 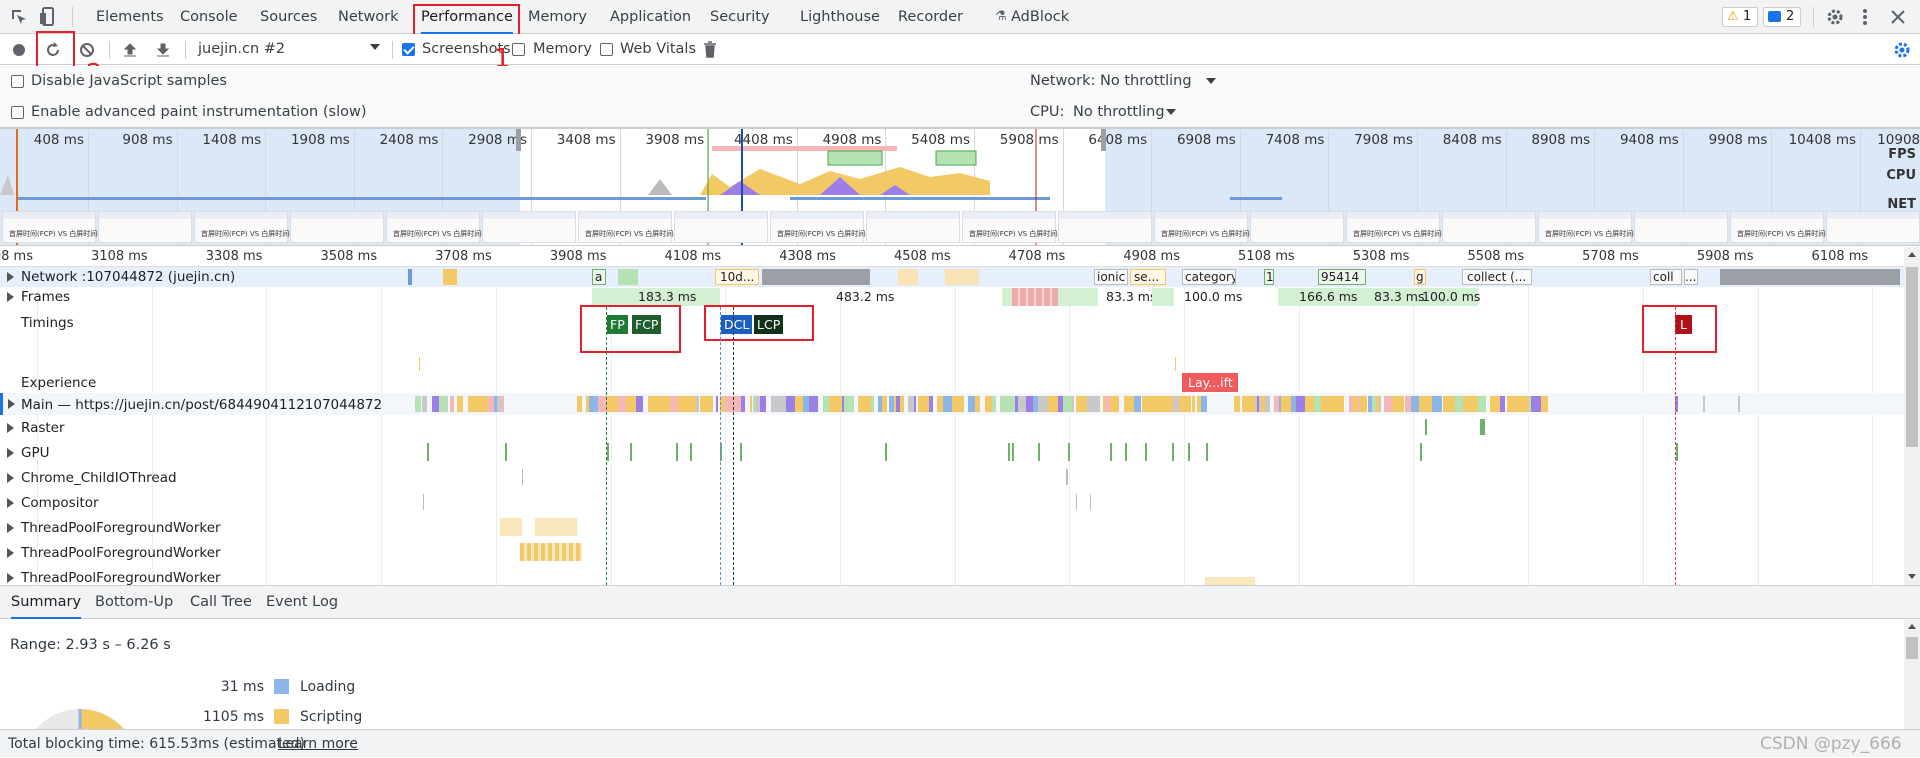 What do you see at coordinates (518, 49) in the screenshot?
I see `memory-checkbox` at bounding box center [518, 49].